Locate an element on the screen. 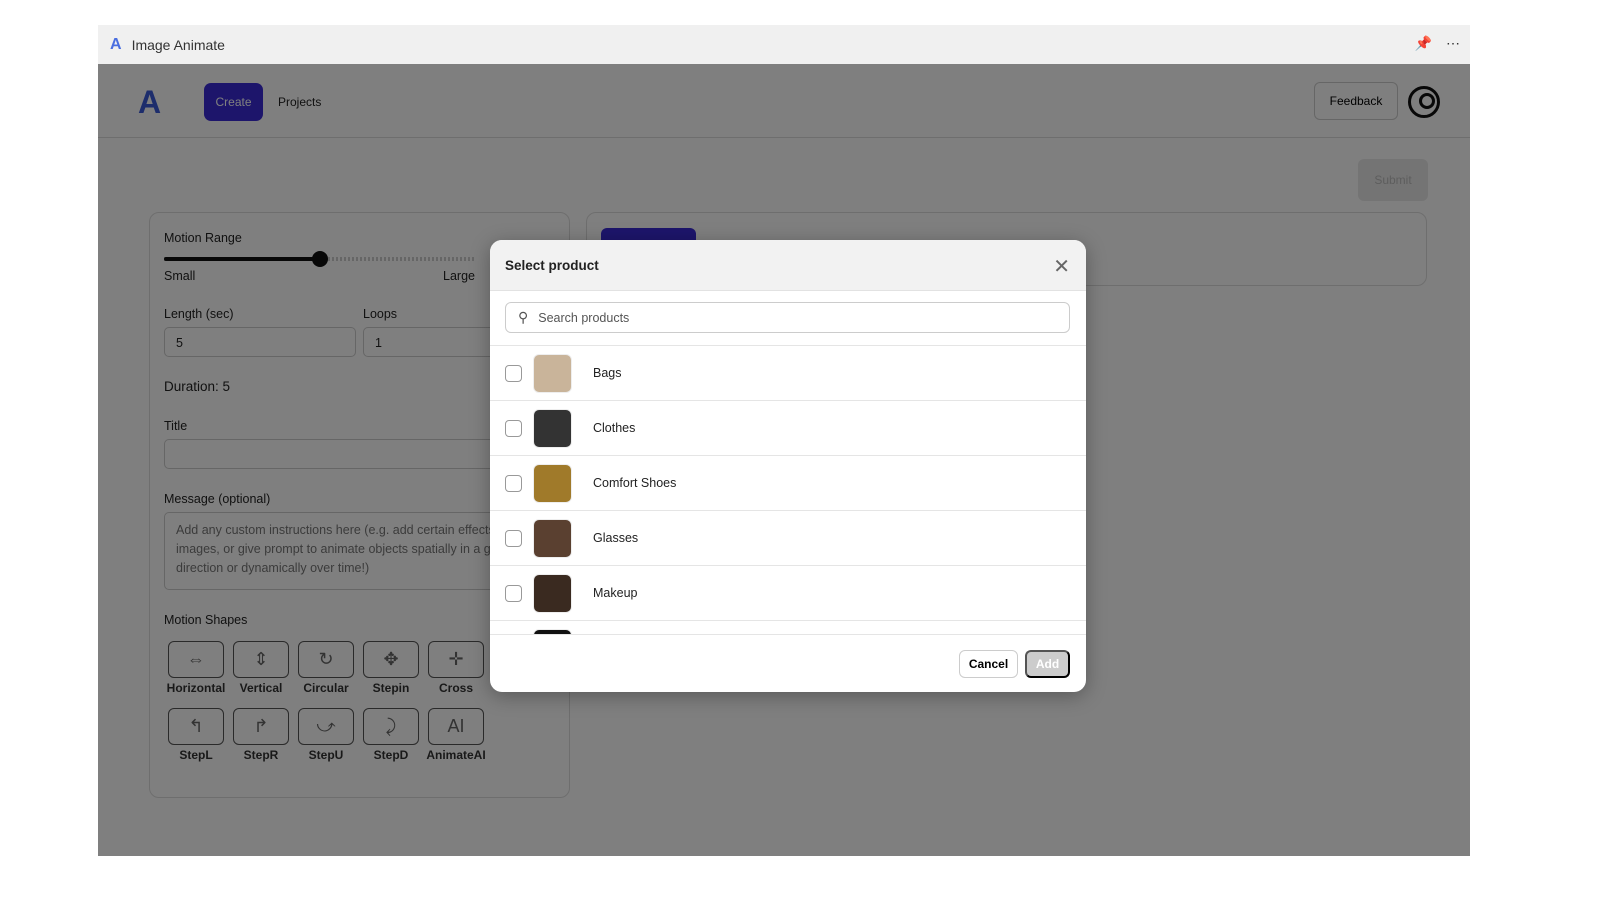 The width and height of the screenshot is (1600, 900). product-row: Clothes is located at coordinates (788, 428).